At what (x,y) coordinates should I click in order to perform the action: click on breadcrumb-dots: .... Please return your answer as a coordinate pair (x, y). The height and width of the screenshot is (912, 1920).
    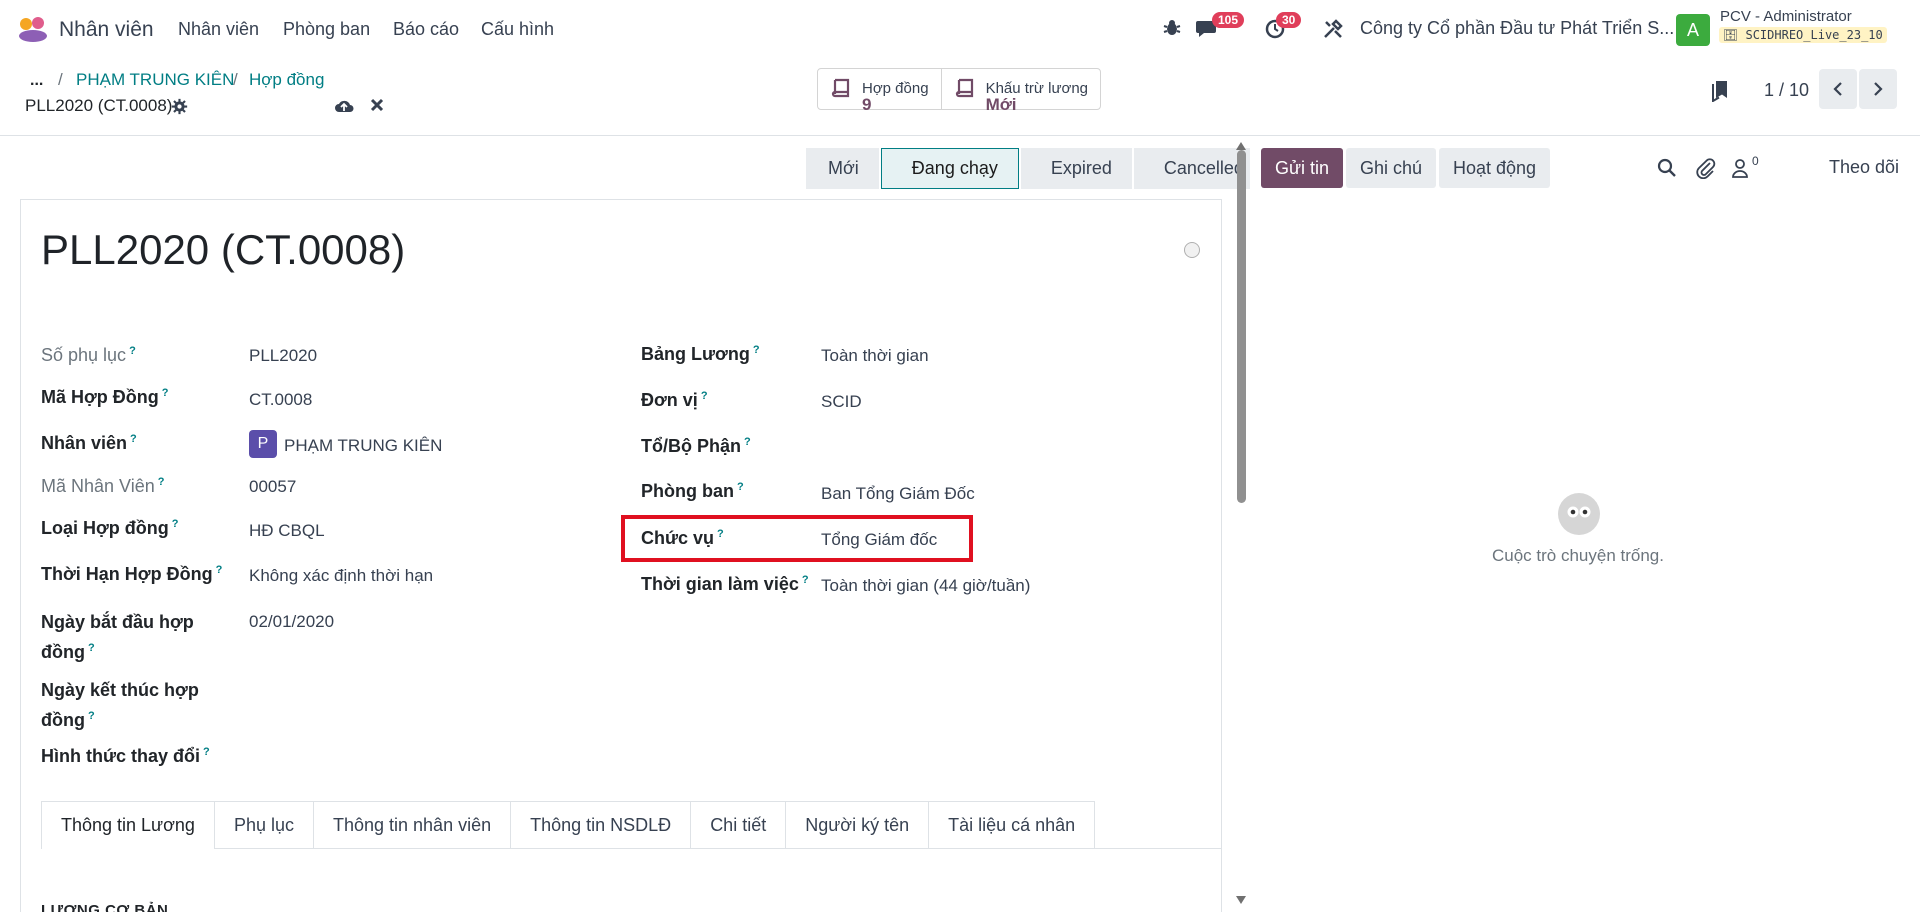
    Looking at the image, I should click on (36, 81).